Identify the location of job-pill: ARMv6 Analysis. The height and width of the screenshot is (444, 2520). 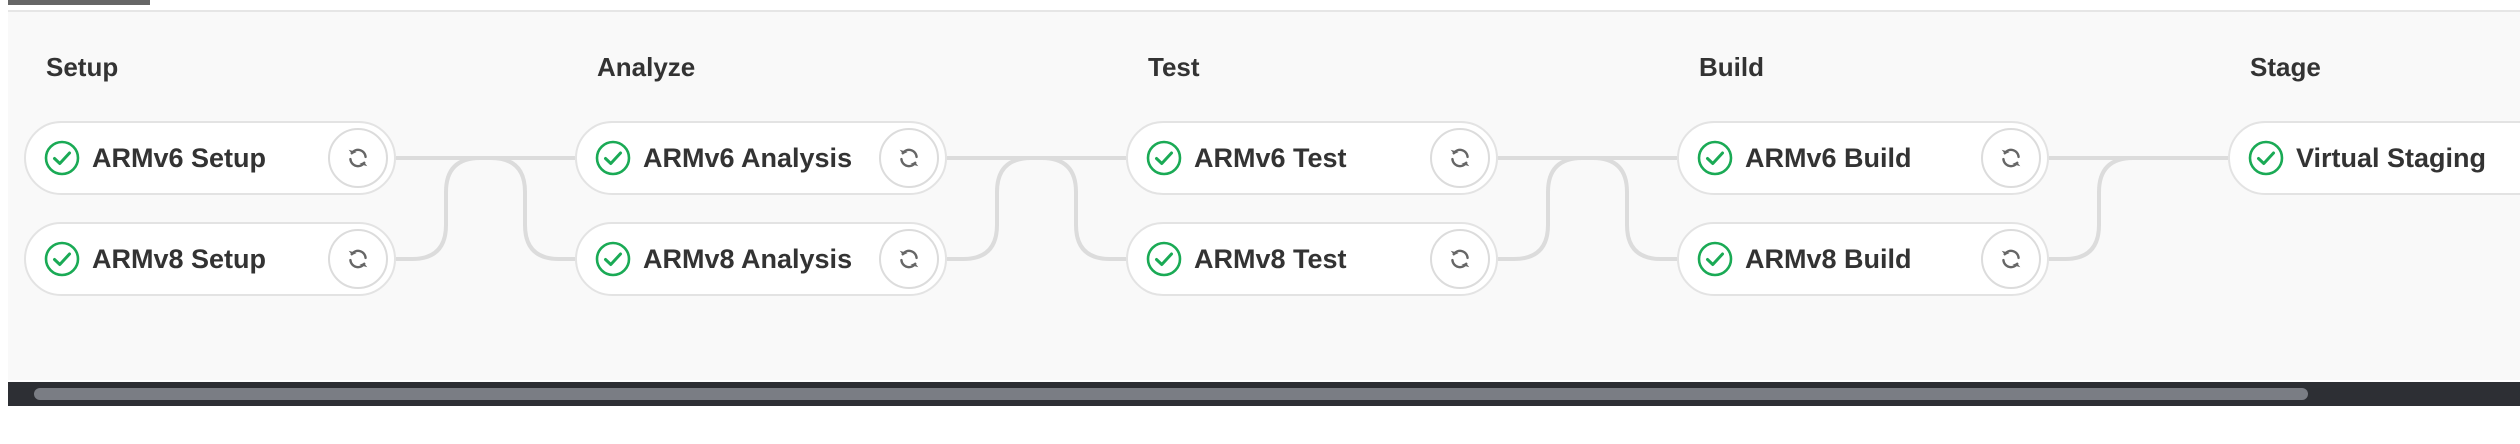
(761, 158).